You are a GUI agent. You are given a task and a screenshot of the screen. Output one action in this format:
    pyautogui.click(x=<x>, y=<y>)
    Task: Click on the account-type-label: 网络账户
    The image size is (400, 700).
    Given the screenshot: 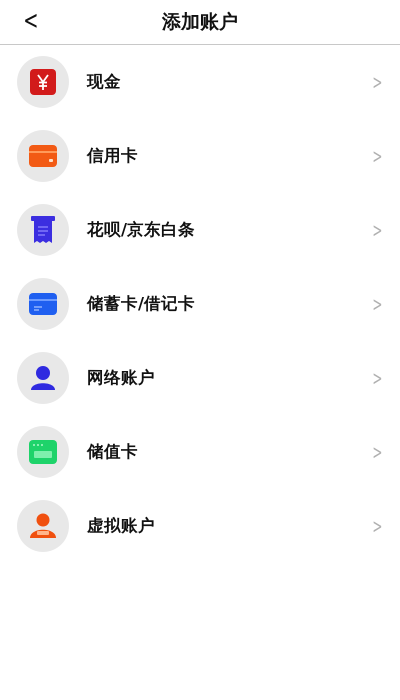 What is the action you would take?
    pyautogui.click(x=121, y=377)
    